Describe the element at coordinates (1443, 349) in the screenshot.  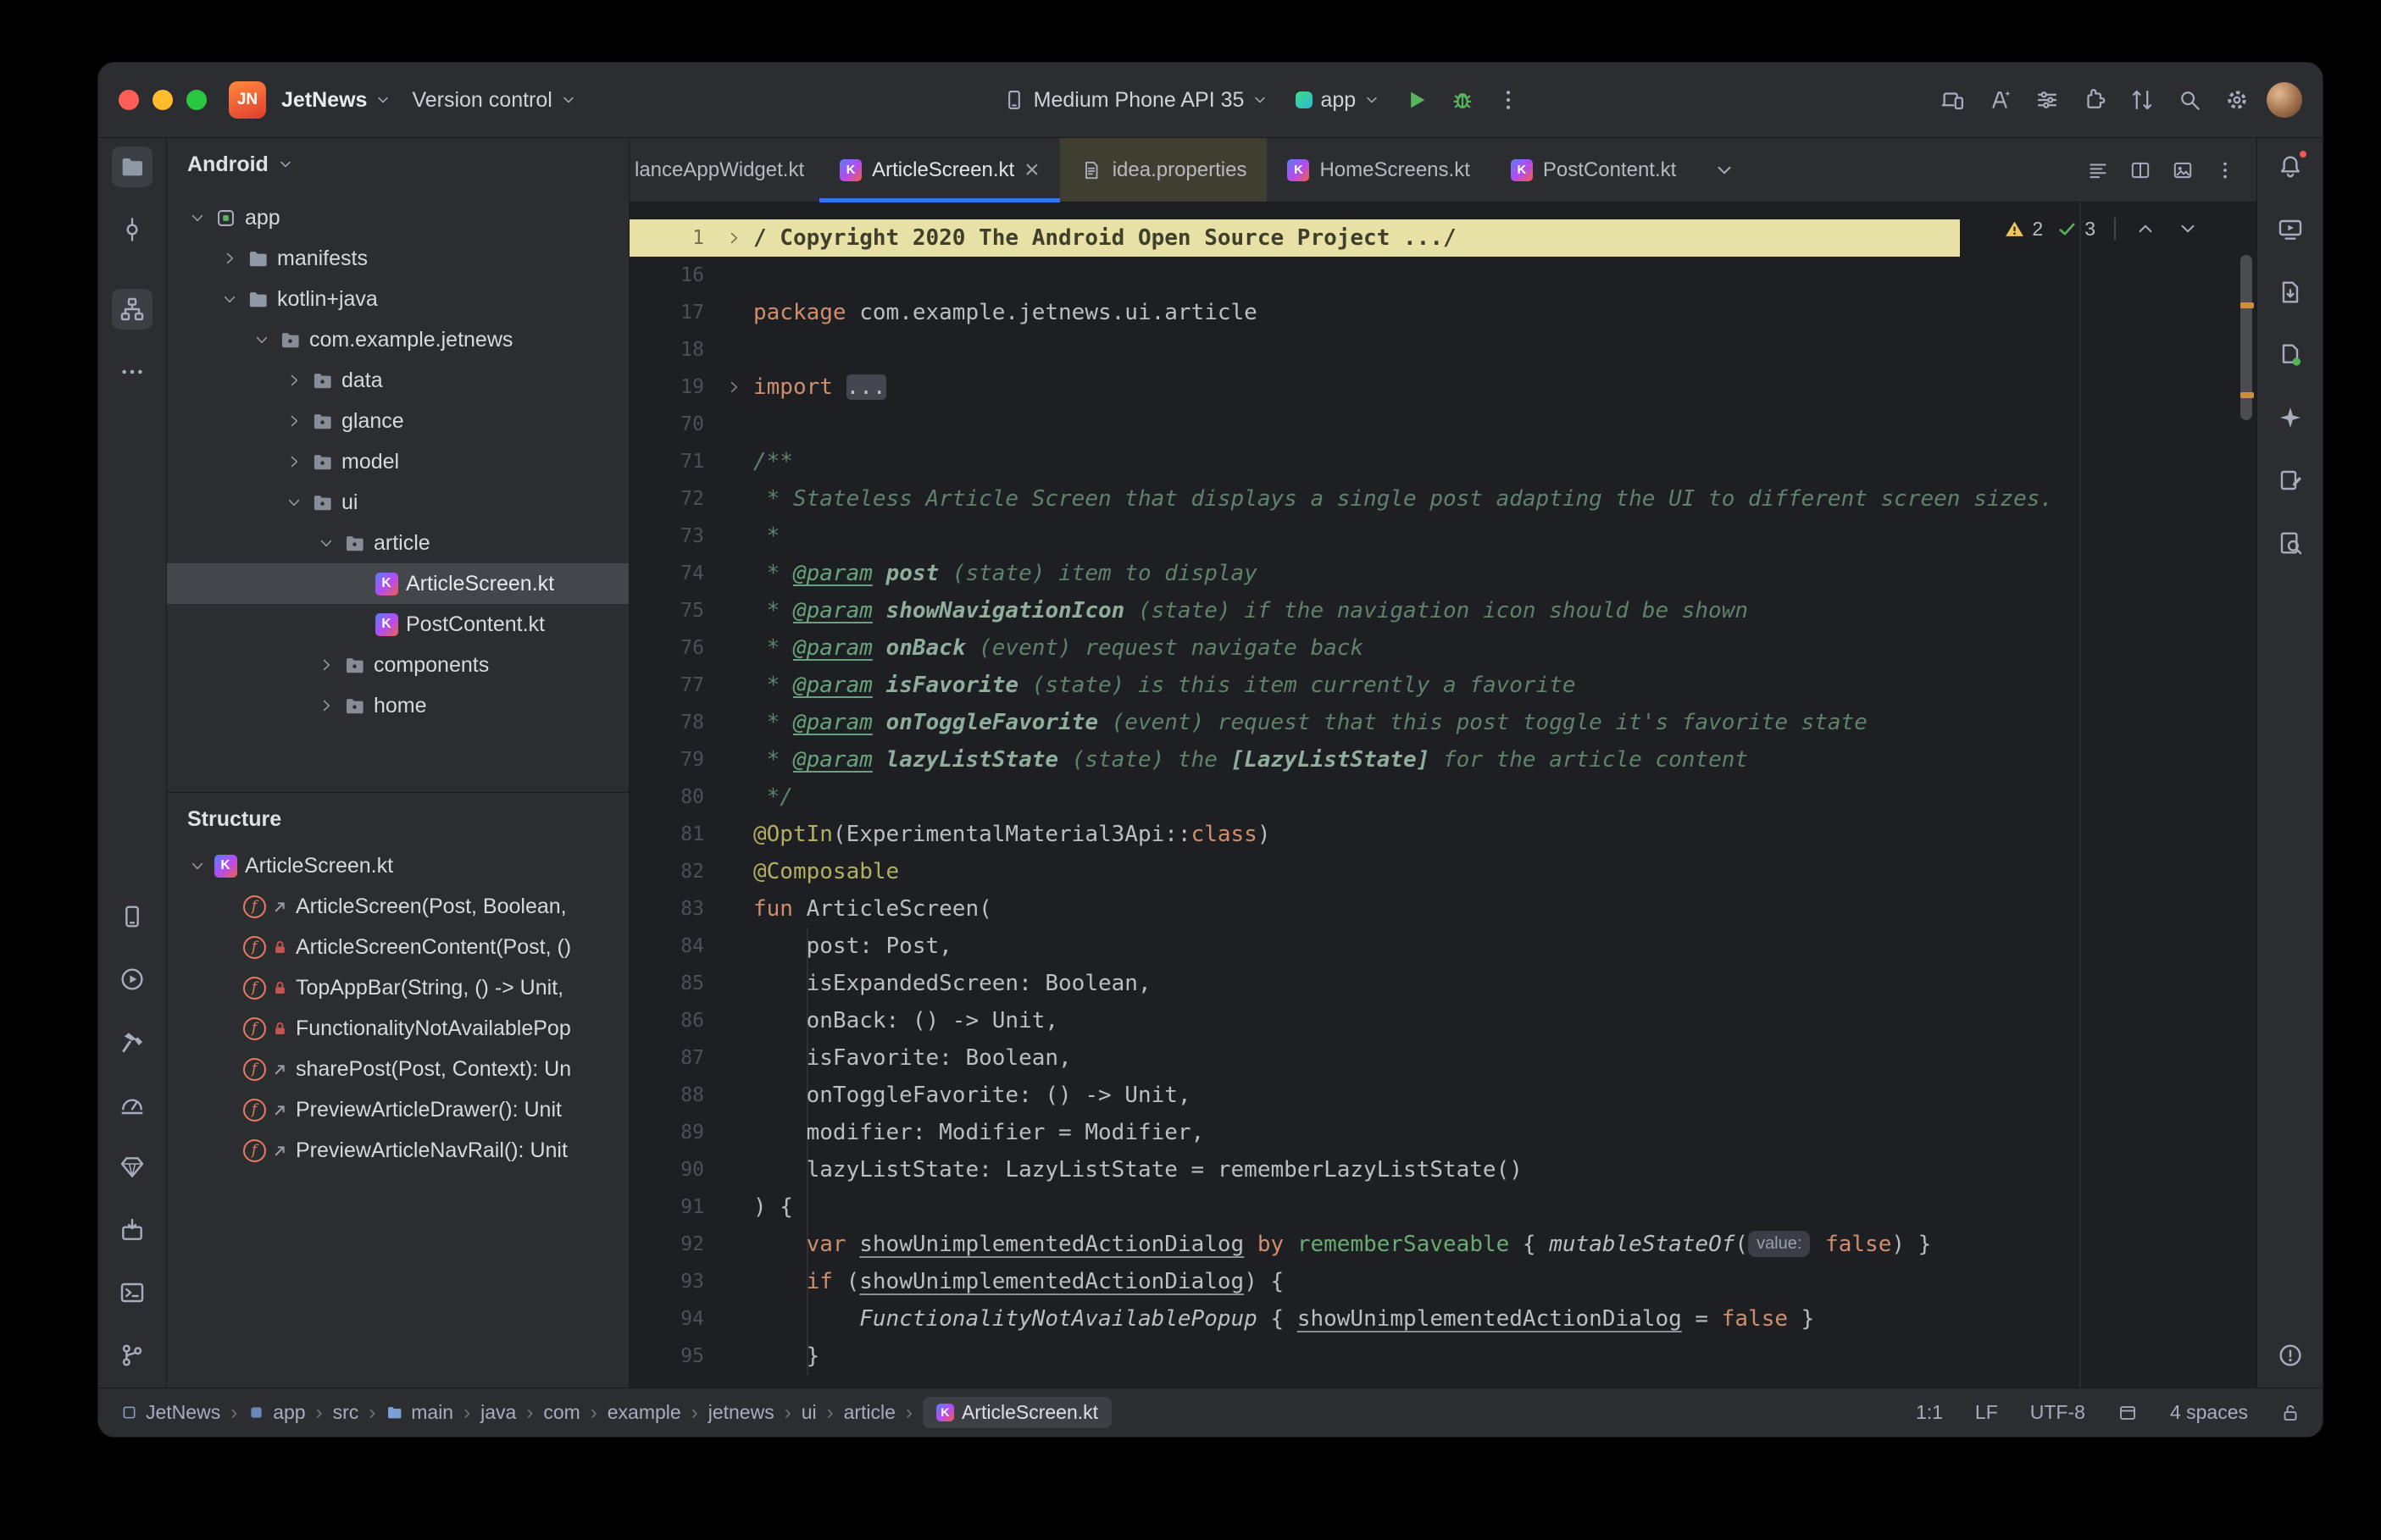
I see `code-line-18: 18` at that location.